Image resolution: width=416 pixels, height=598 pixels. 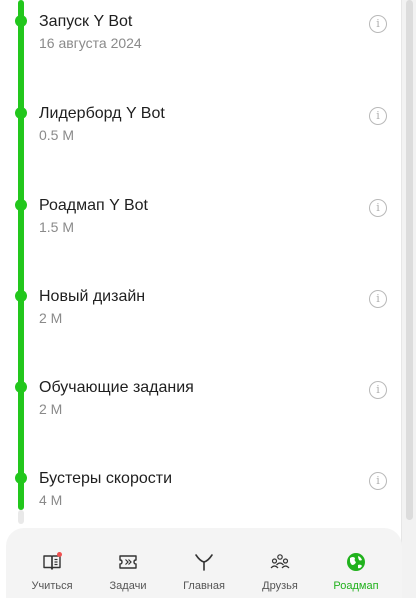 I want to click on nav-label: Задачи, so click(x=128, y=586).